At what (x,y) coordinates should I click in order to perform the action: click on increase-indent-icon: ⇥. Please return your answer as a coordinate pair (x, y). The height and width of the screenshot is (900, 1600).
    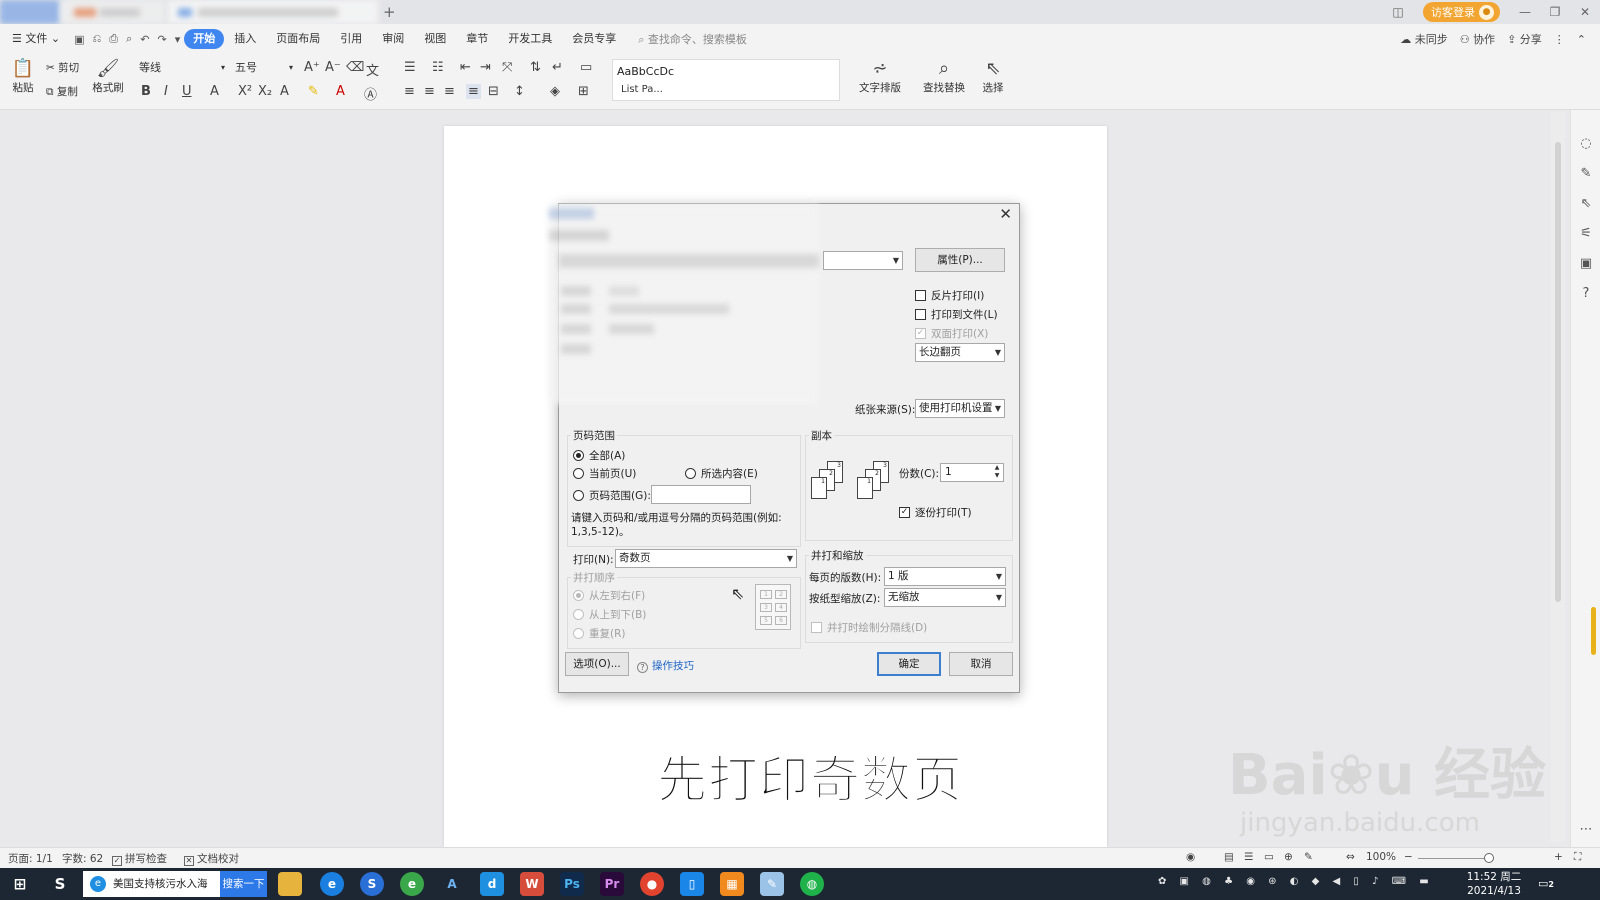
    Looking at the image, I should click on (485, 67).